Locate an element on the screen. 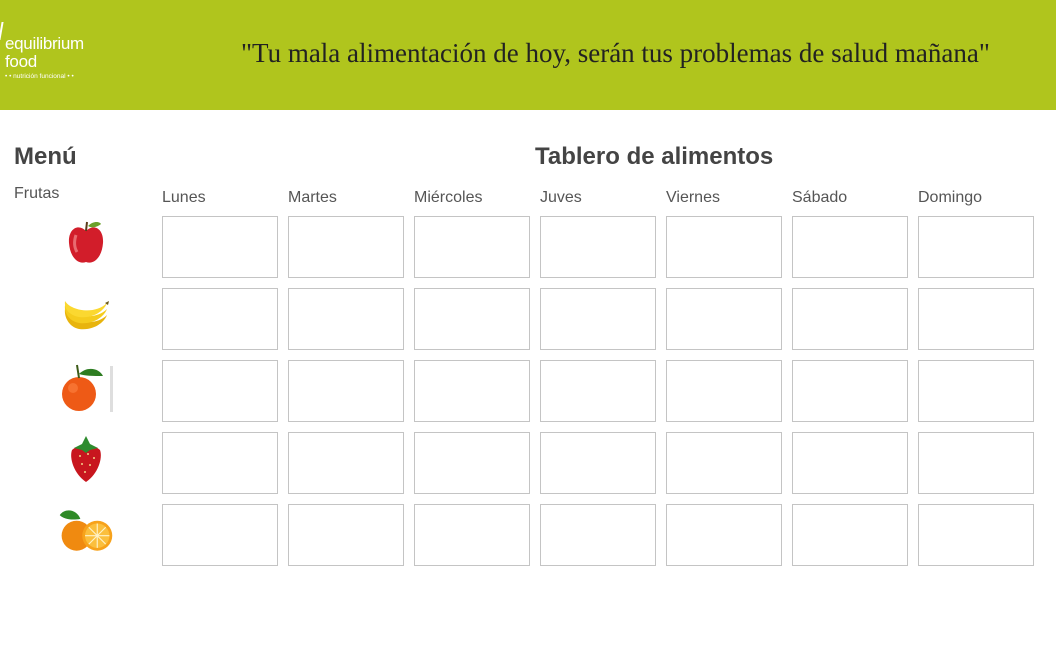 The height and width of the screenshot is (649, 1056). apple-icon is located at coordinates (86, 242).